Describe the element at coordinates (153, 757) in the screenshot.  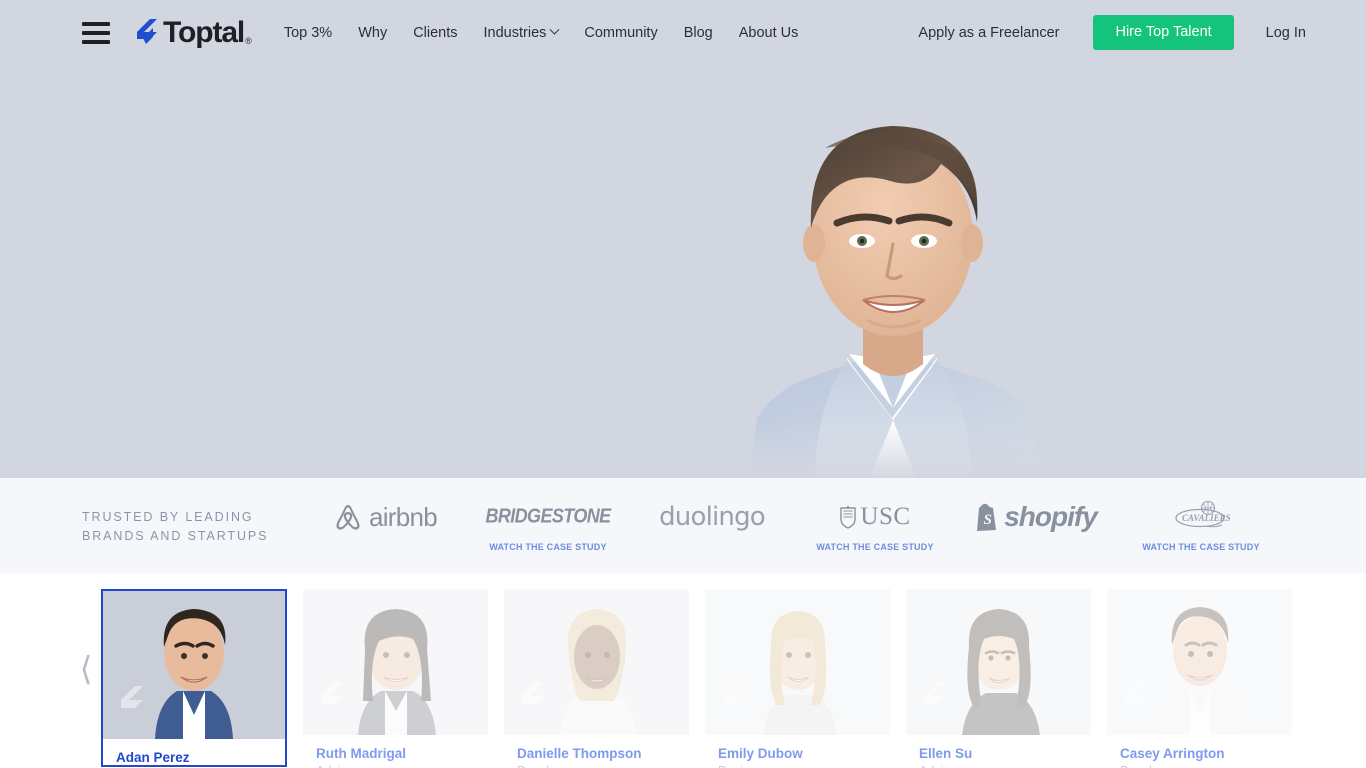
I see `talent-name: Adan Perez` at that location.